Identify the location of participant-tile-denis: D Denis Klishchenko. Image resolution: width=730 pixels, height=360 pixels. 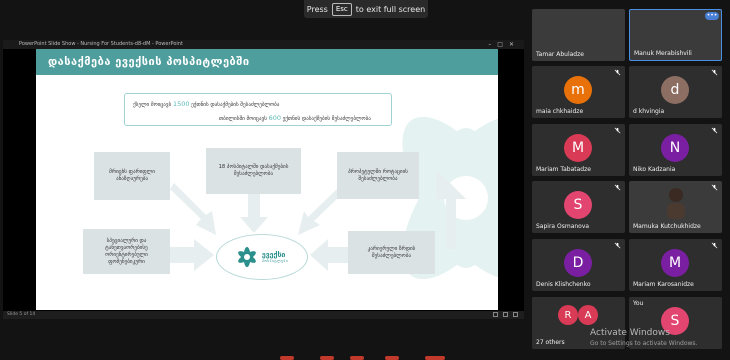
(578, 265).